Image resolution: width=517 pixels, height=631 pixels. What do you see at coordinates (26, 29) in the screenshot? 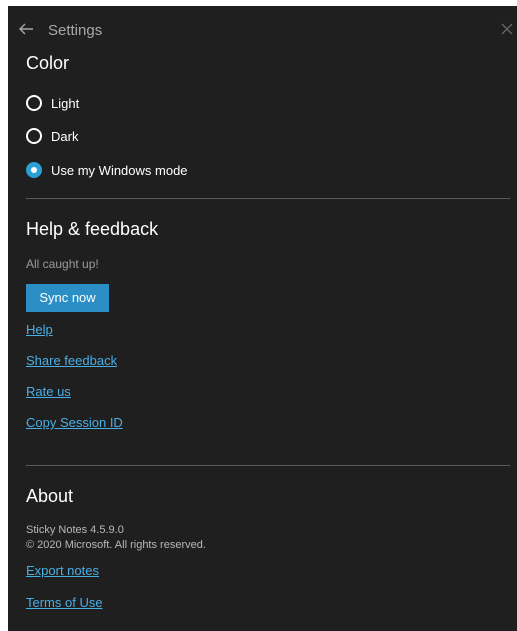
I see `back-arrow-icon` at bounding box center [26, 29].